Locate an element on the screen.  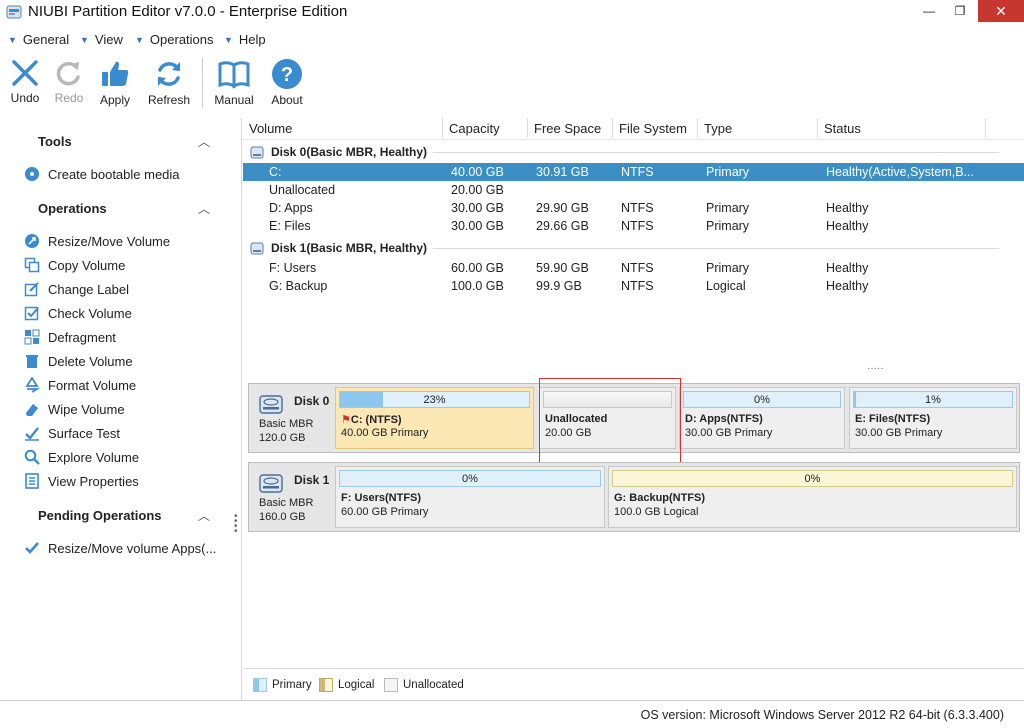
disk-type: Basic MBR is located at coordinates (286, 503).